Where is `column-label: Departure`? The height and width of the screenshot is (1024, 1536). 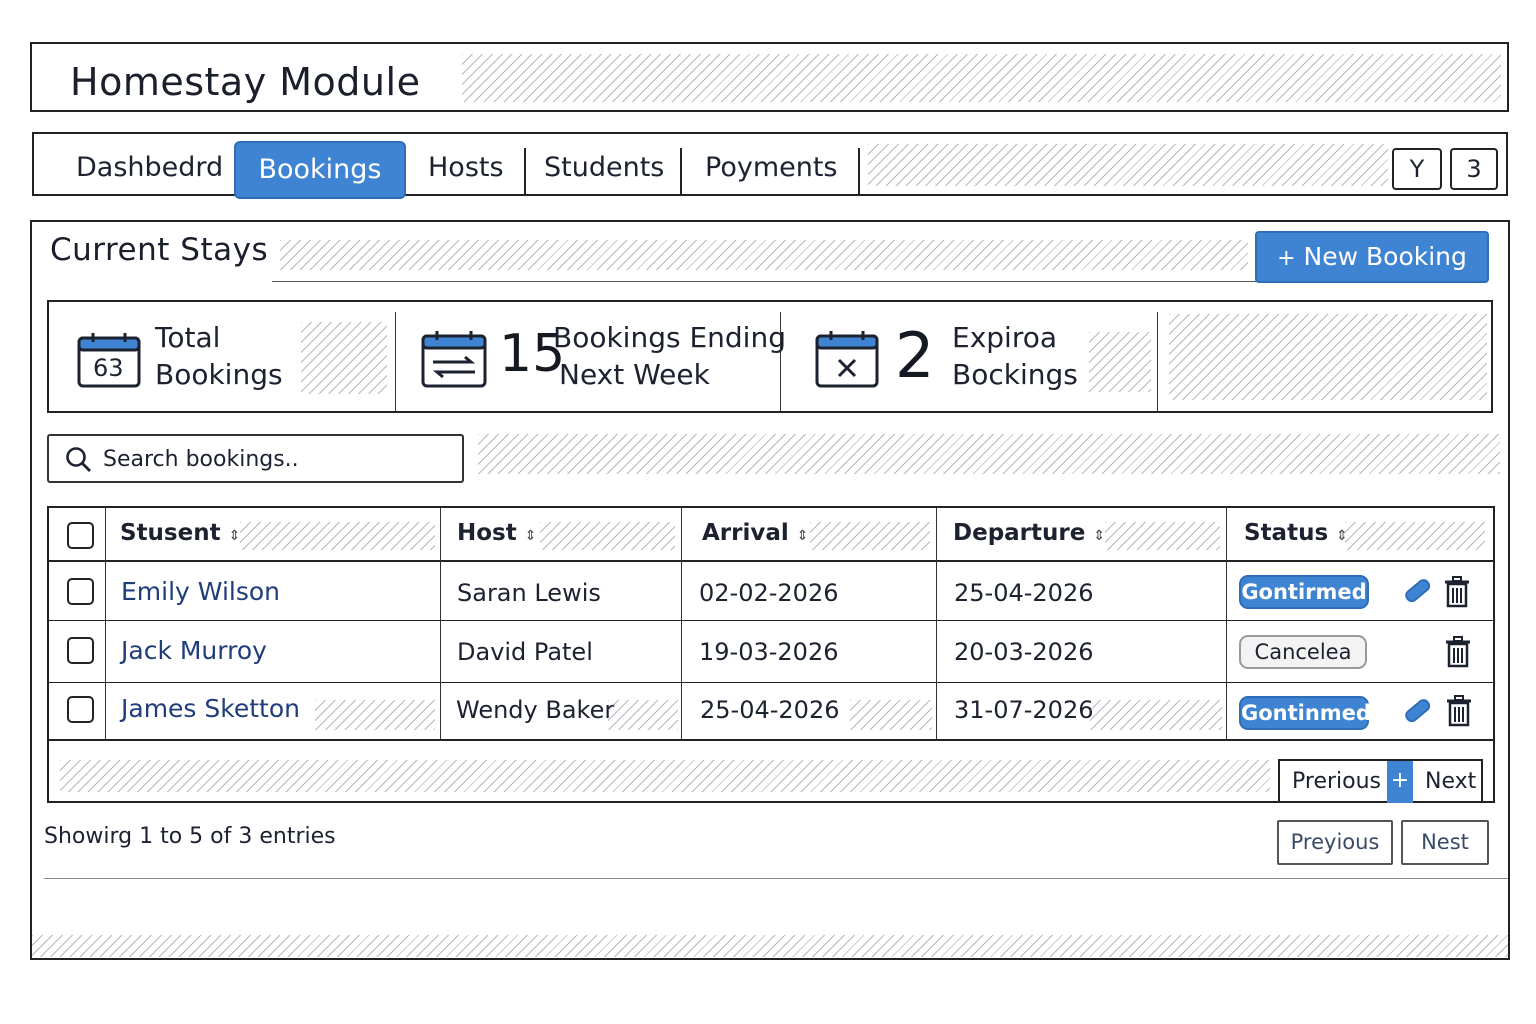 column-label: Departure is located at coordinates (1019, 533).